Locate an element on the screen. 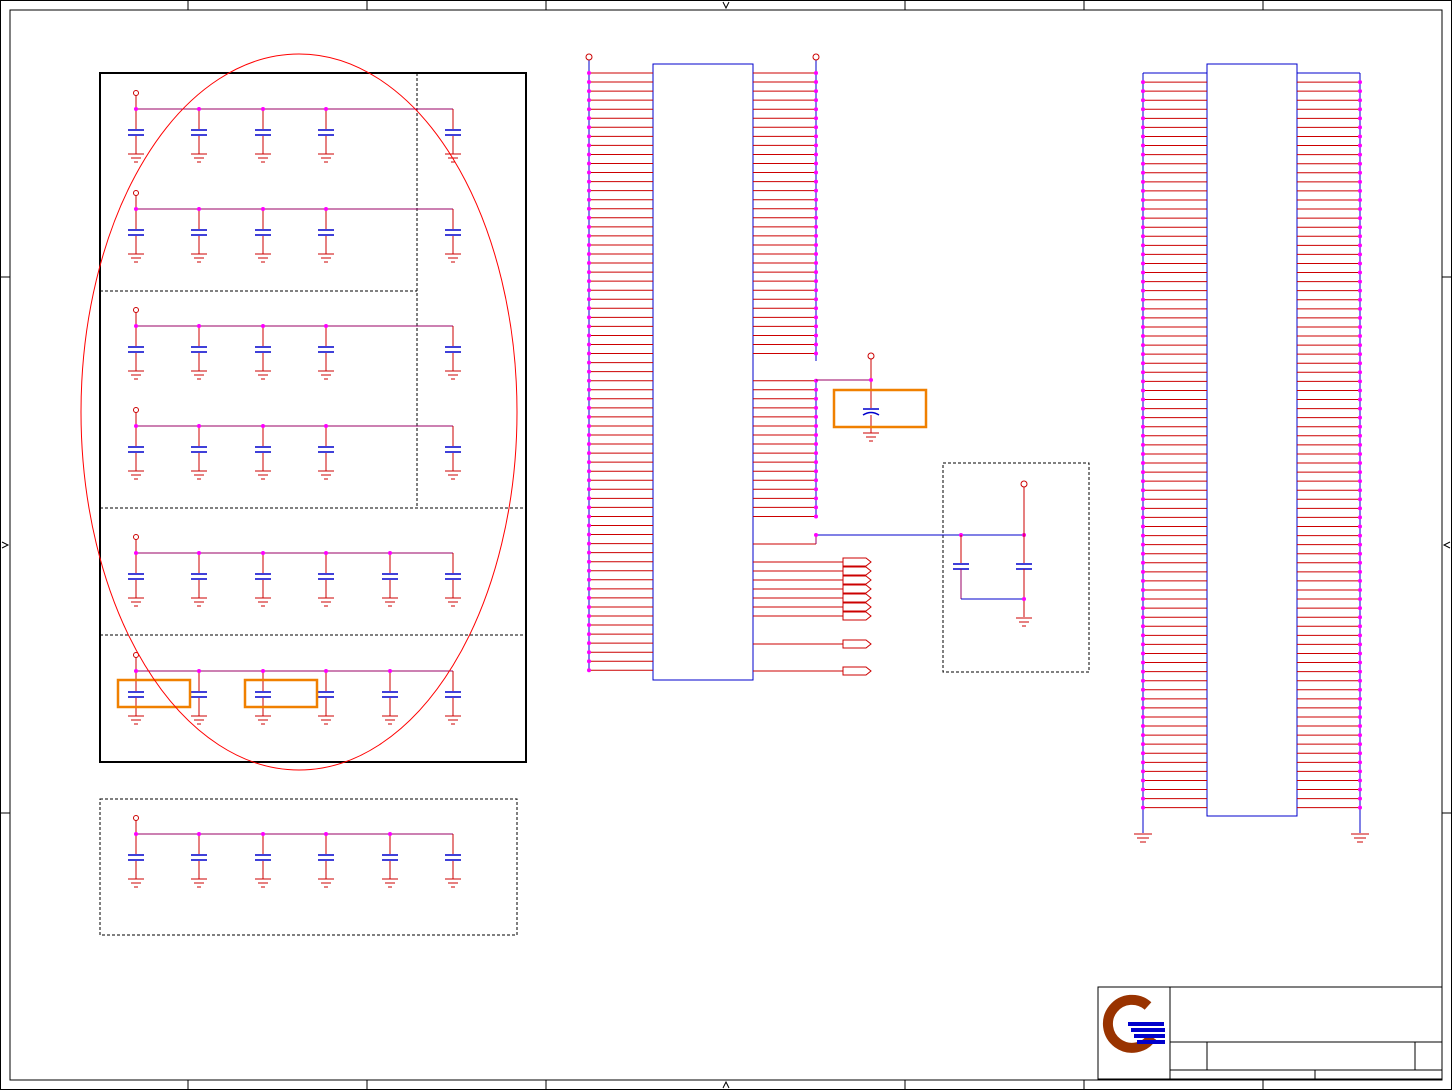 The width and height of the screenshot is (1452, 1090). mid-power-symbols is located at coordinates (702, 57).